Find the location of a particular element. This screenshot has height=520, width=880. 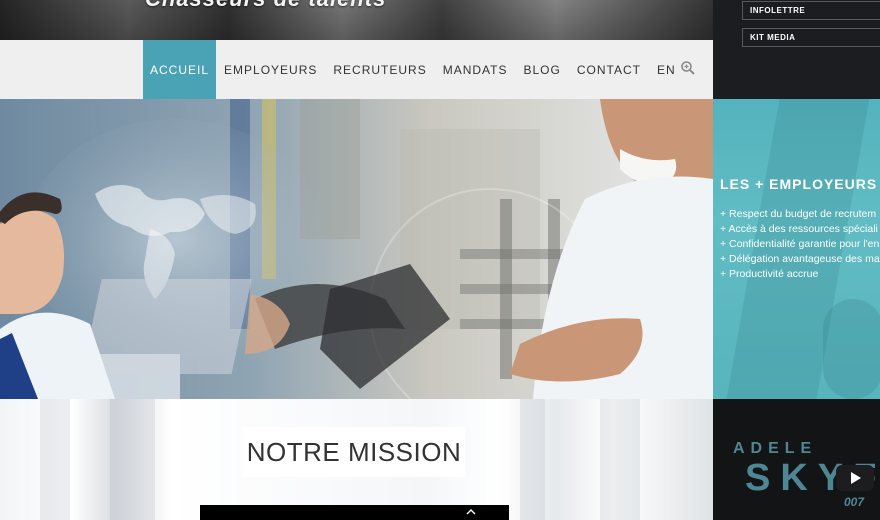

video-title-line1: ADELE is located at coordinates (775, 448).